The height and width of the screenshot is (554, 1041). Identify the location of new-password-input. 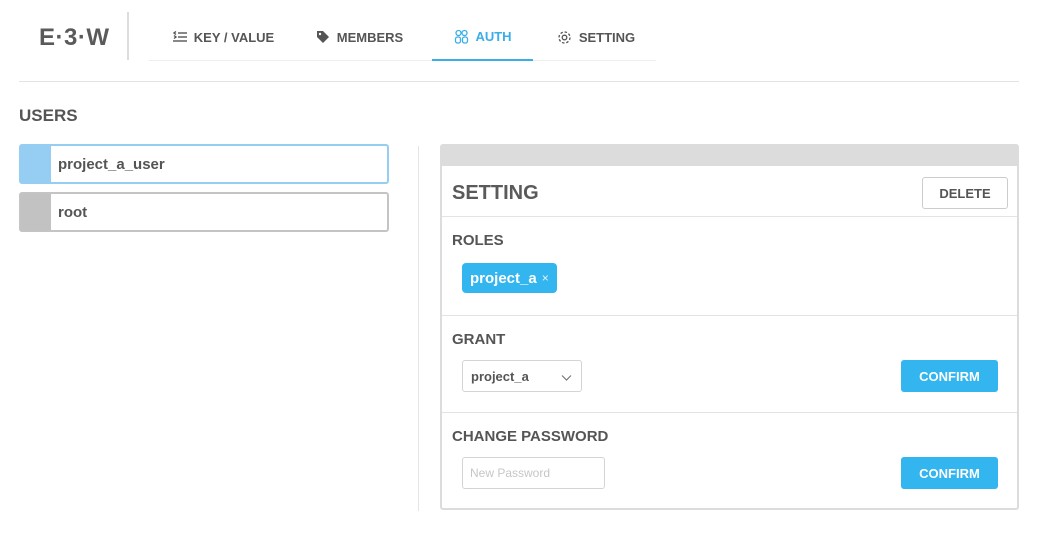
(533, 473).